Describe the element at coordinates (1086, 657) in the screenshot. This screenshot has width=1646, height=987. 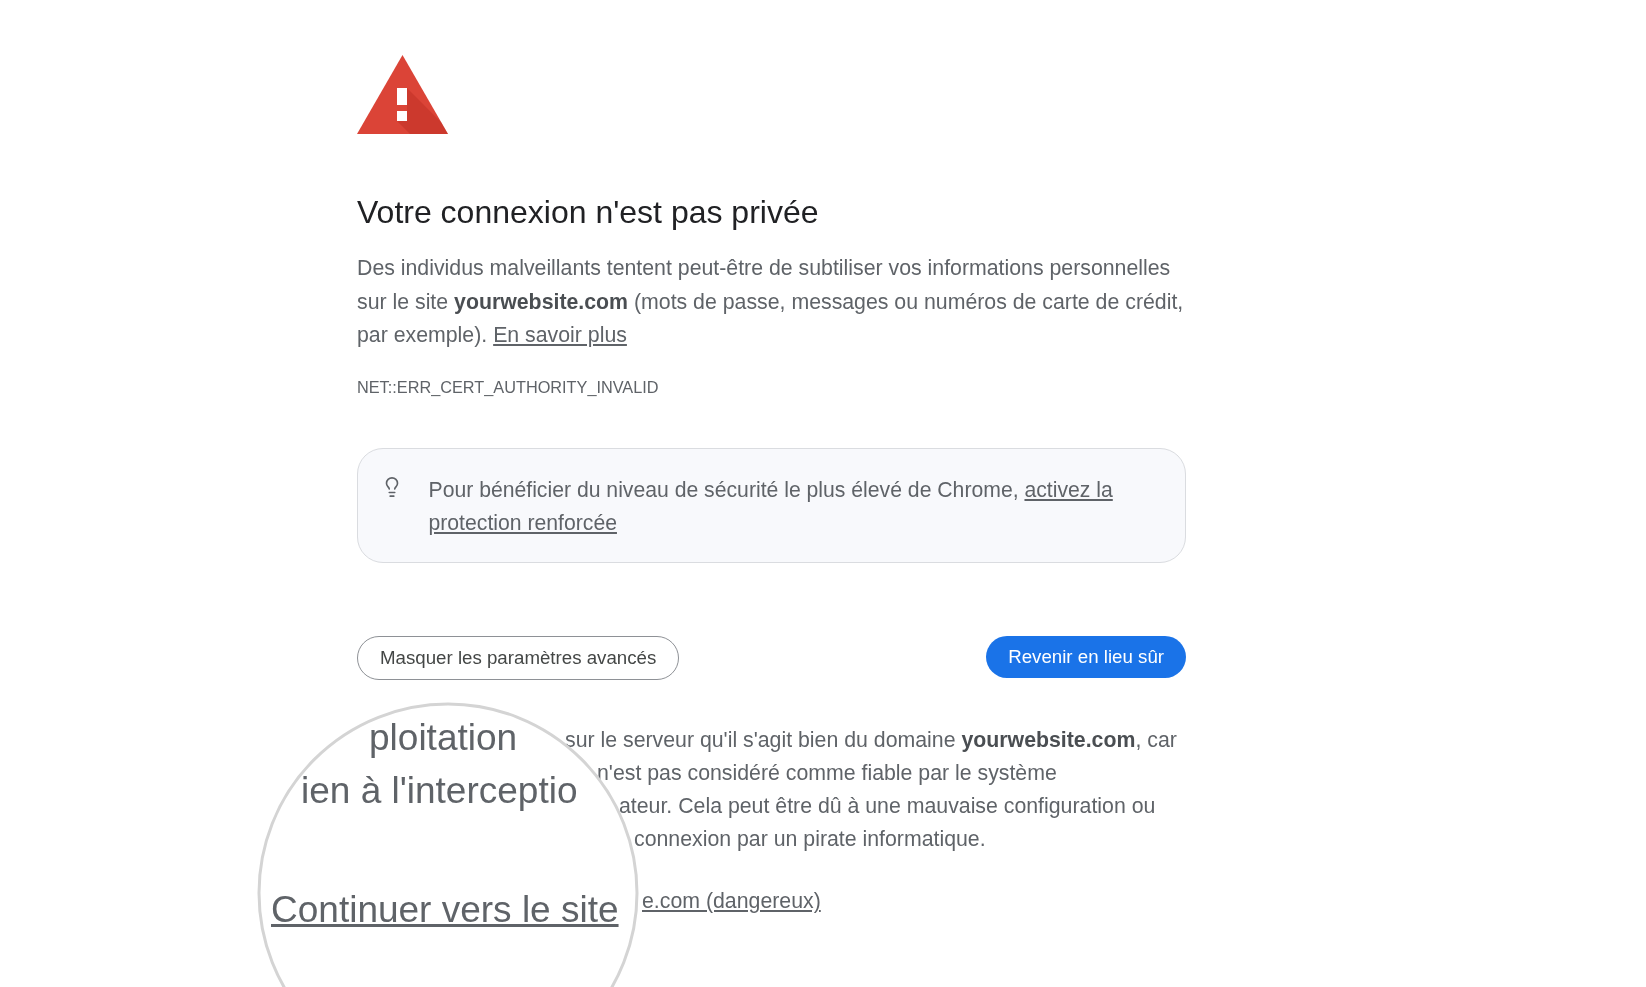
I see `back-to-safety-button: Revenir en lieu sûr` at that location.